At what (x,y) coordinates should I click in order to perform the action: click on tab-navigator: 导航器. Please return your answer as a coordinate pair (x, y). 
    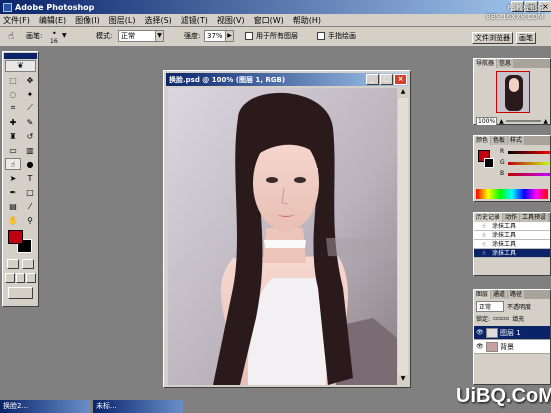
    Looking at the image, I should click on (485, 63).